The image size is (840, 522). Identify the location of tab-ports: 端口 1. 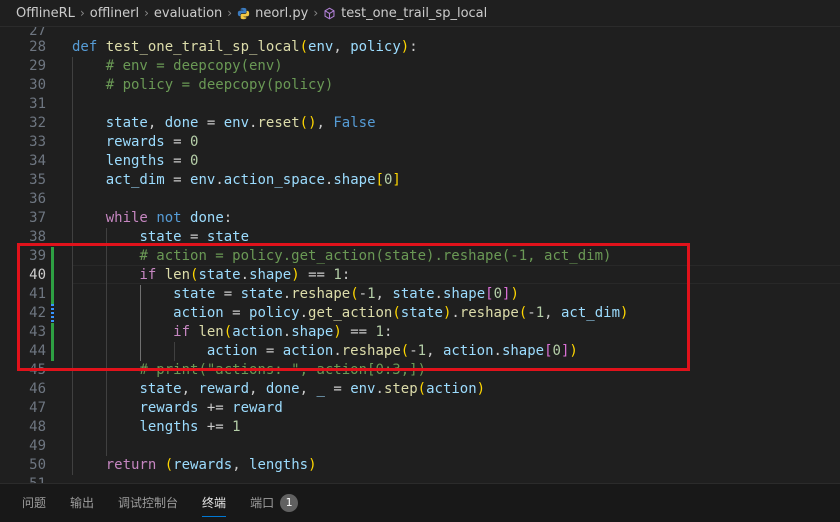
(274, 503).